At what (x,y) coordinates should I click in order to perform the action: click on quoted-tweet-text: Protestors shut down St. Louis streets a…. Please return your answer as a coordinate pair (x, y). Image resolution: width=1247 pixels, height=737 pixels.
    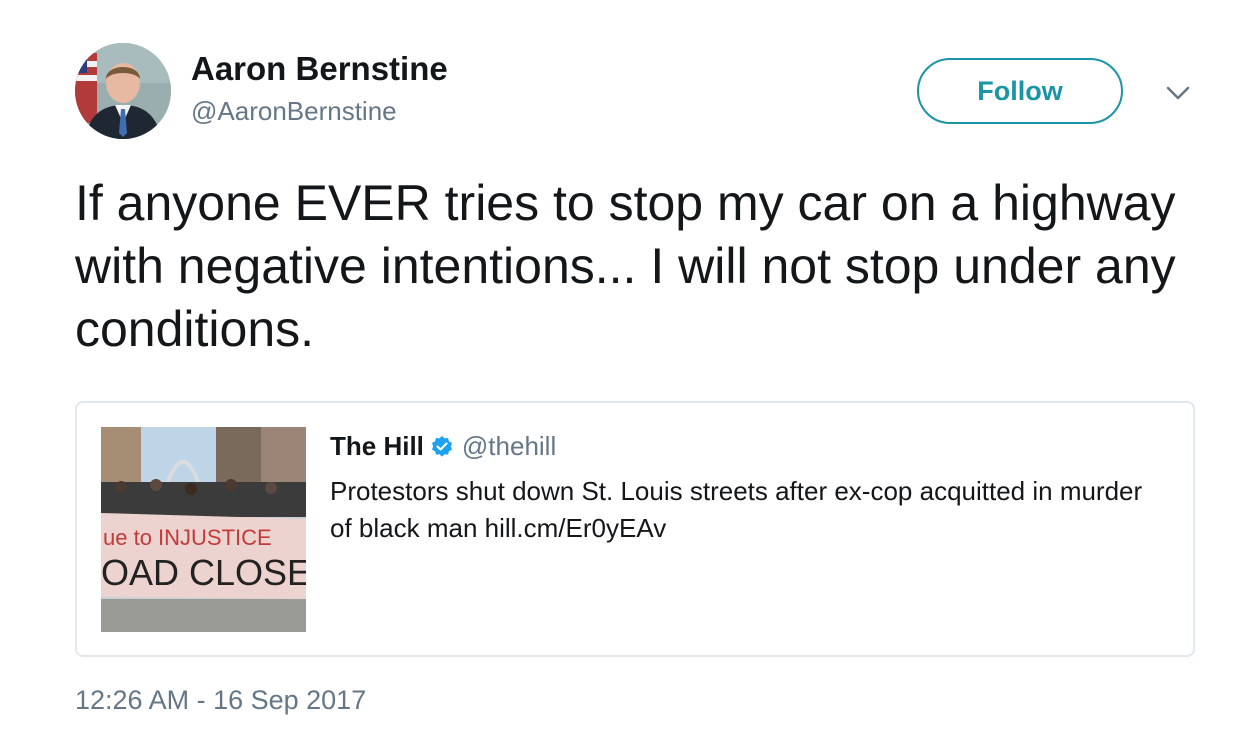
    Looking at the image, I should click on (736, 509).